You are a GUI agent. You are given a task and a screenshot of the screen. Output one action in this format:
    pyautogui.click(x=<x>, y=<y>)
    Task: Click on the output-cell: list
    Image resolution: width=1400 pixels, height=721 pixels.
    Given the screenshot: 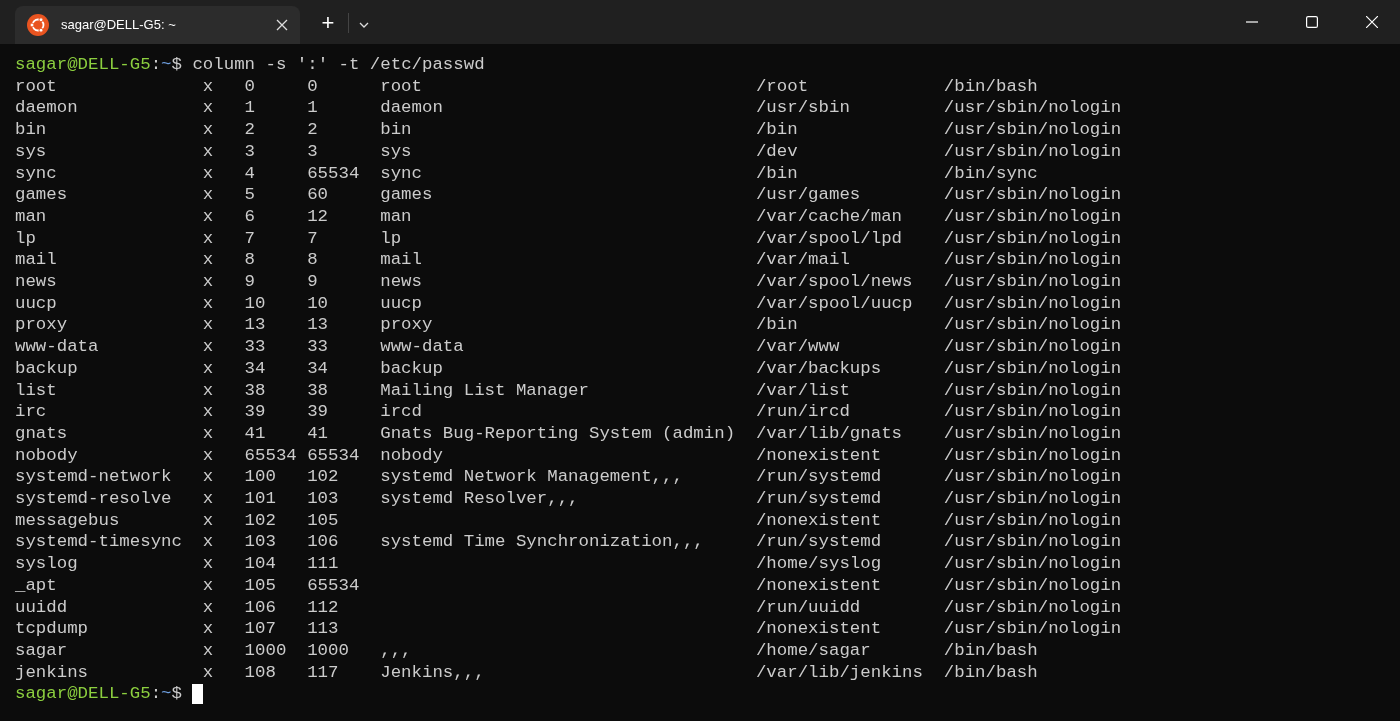 What is the action you would take?
    pyautogui.click(x=36, y=390)
    